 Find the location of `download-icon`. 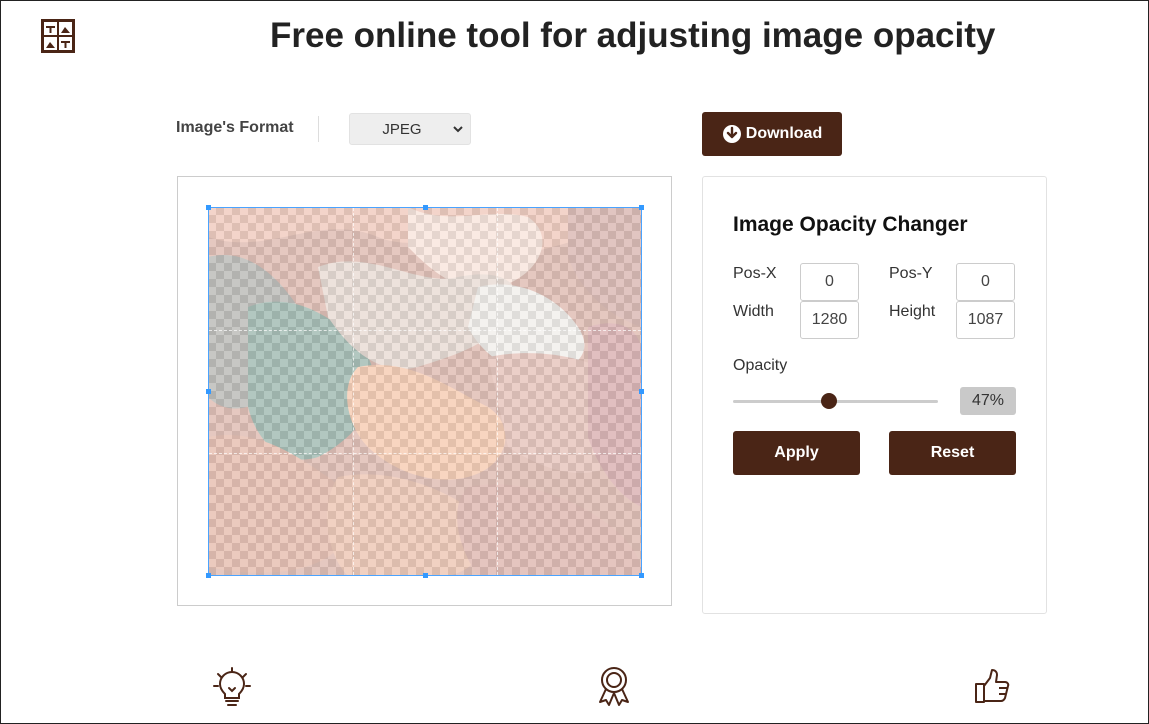

download-icon is located at coordinates (731, 134).